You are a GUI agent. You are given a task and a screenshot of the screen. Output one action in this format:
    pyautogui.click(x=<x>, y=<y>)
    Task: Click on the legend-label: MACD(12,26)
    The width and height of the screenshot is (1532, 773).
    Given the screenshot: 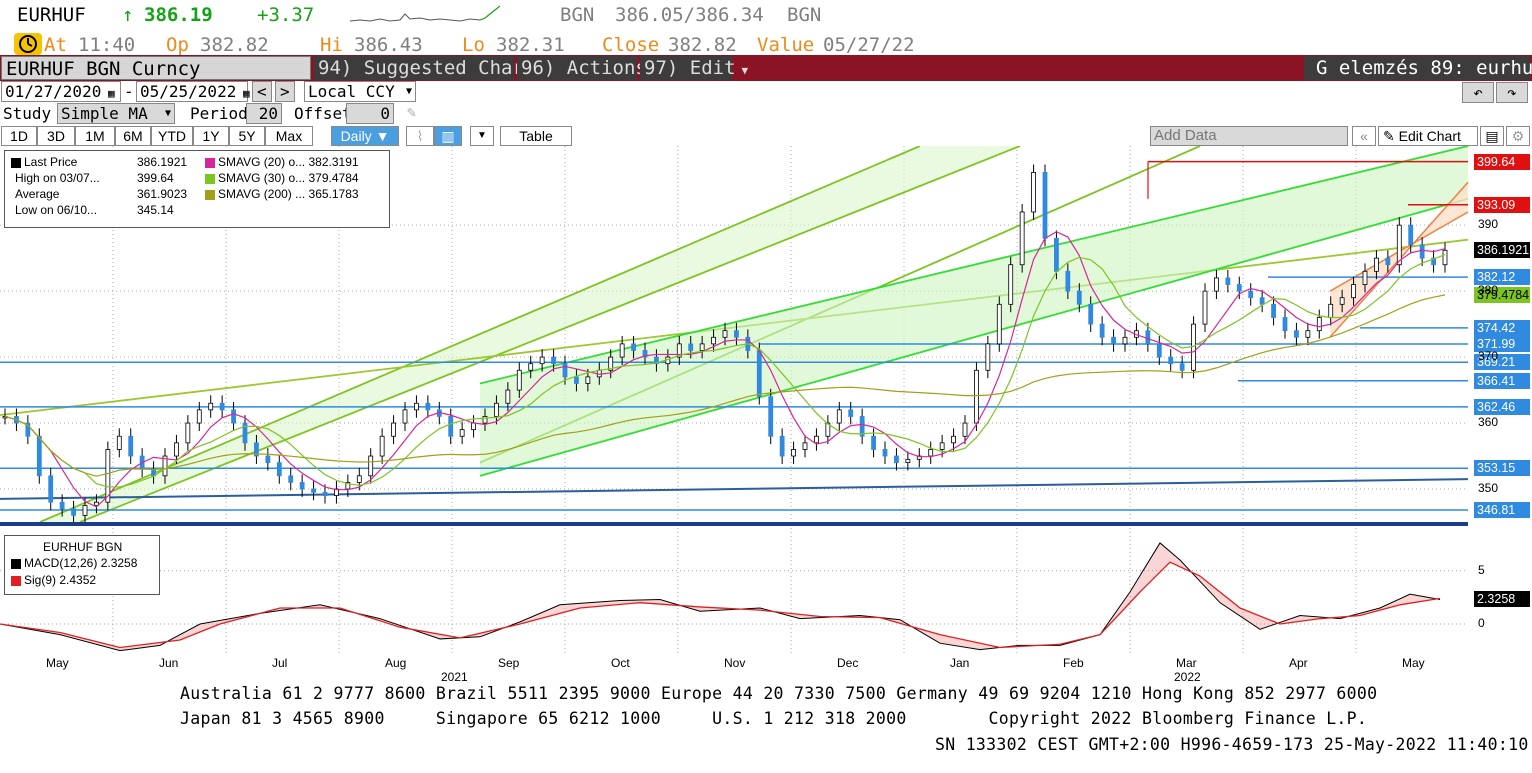 What is the action you would take?
    pyautogui.click(x=61, y=563)
    